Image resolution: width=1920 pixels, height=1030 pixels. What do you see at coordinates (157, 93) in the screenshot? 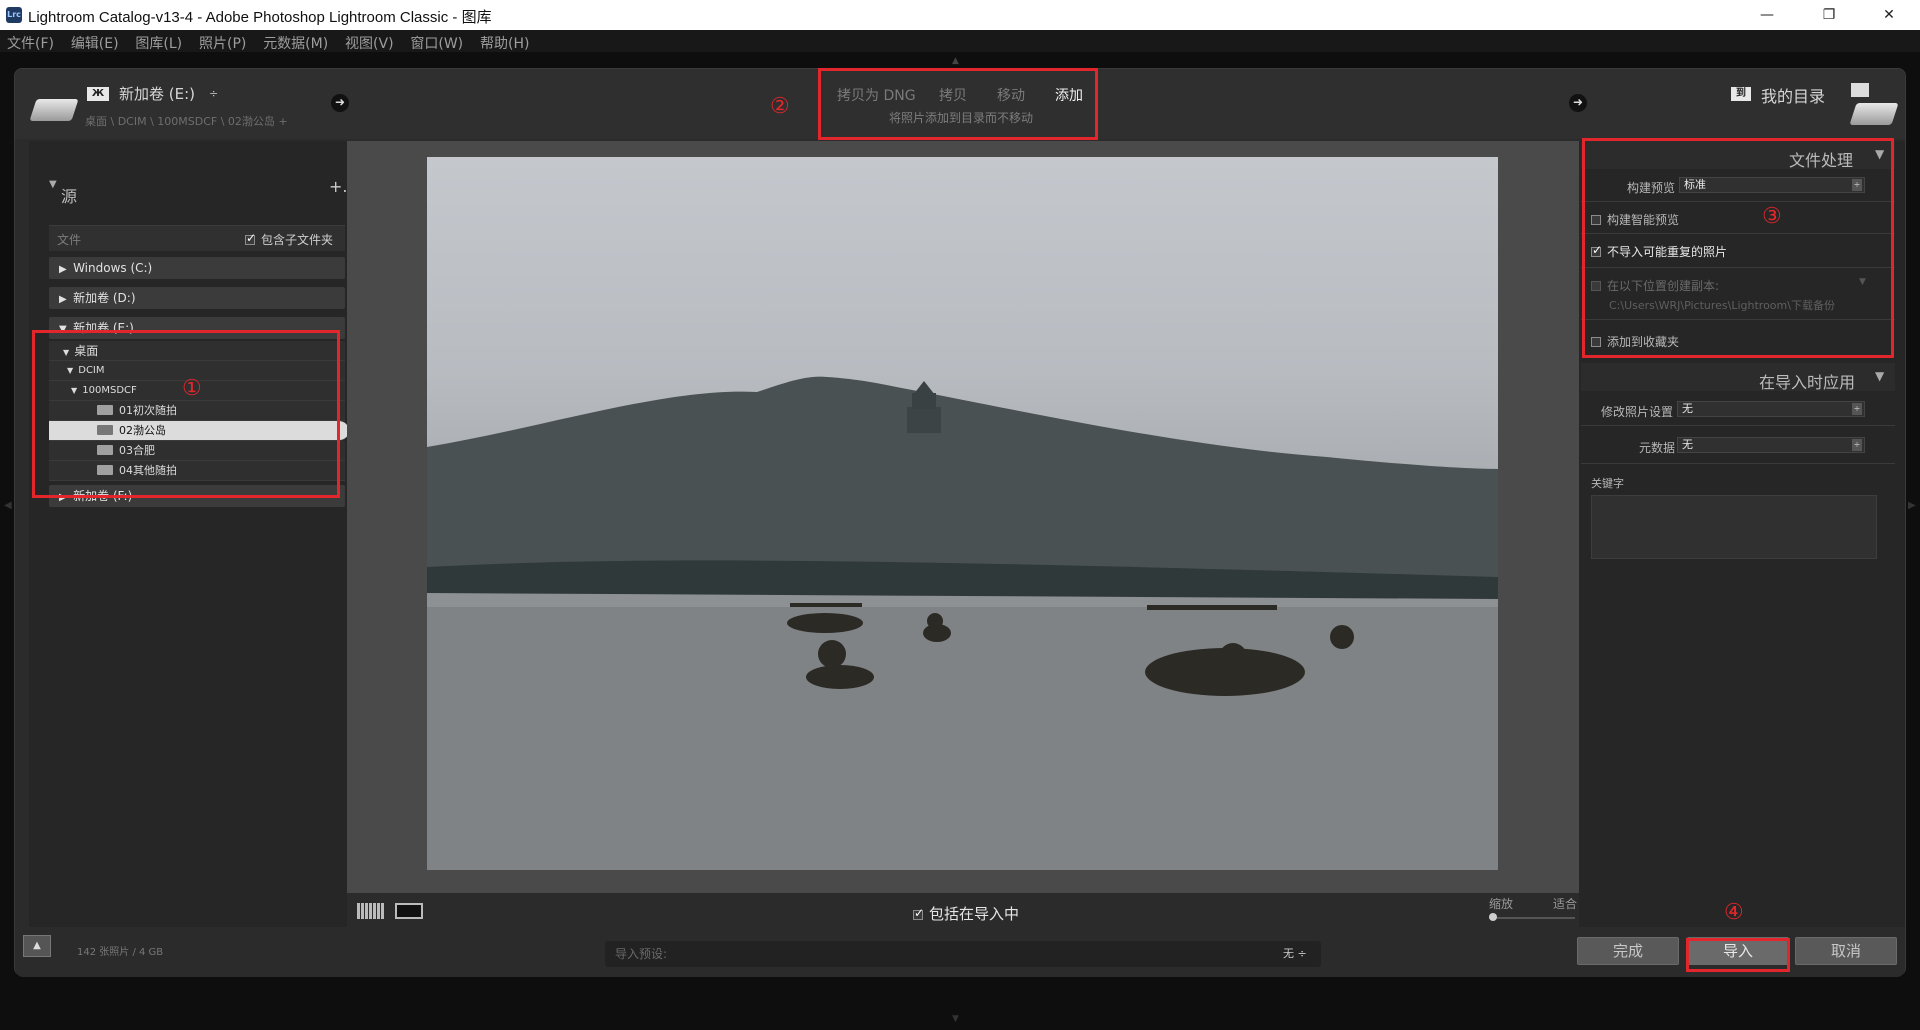
I see `source-name: 新加卷 (E:)` at bounding box center [157, 93].